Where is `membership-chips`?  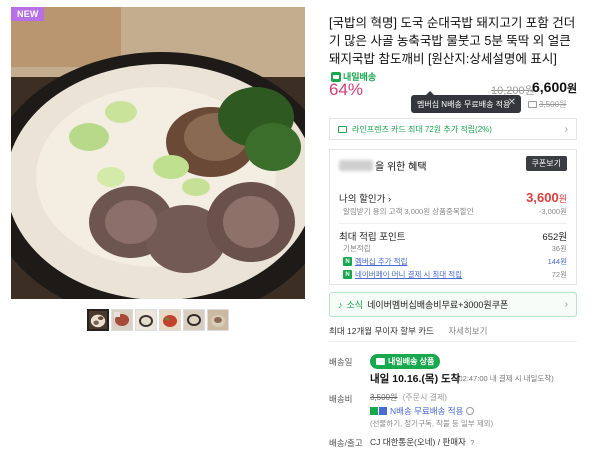
membership-chips is located at coordinates (378, 411).